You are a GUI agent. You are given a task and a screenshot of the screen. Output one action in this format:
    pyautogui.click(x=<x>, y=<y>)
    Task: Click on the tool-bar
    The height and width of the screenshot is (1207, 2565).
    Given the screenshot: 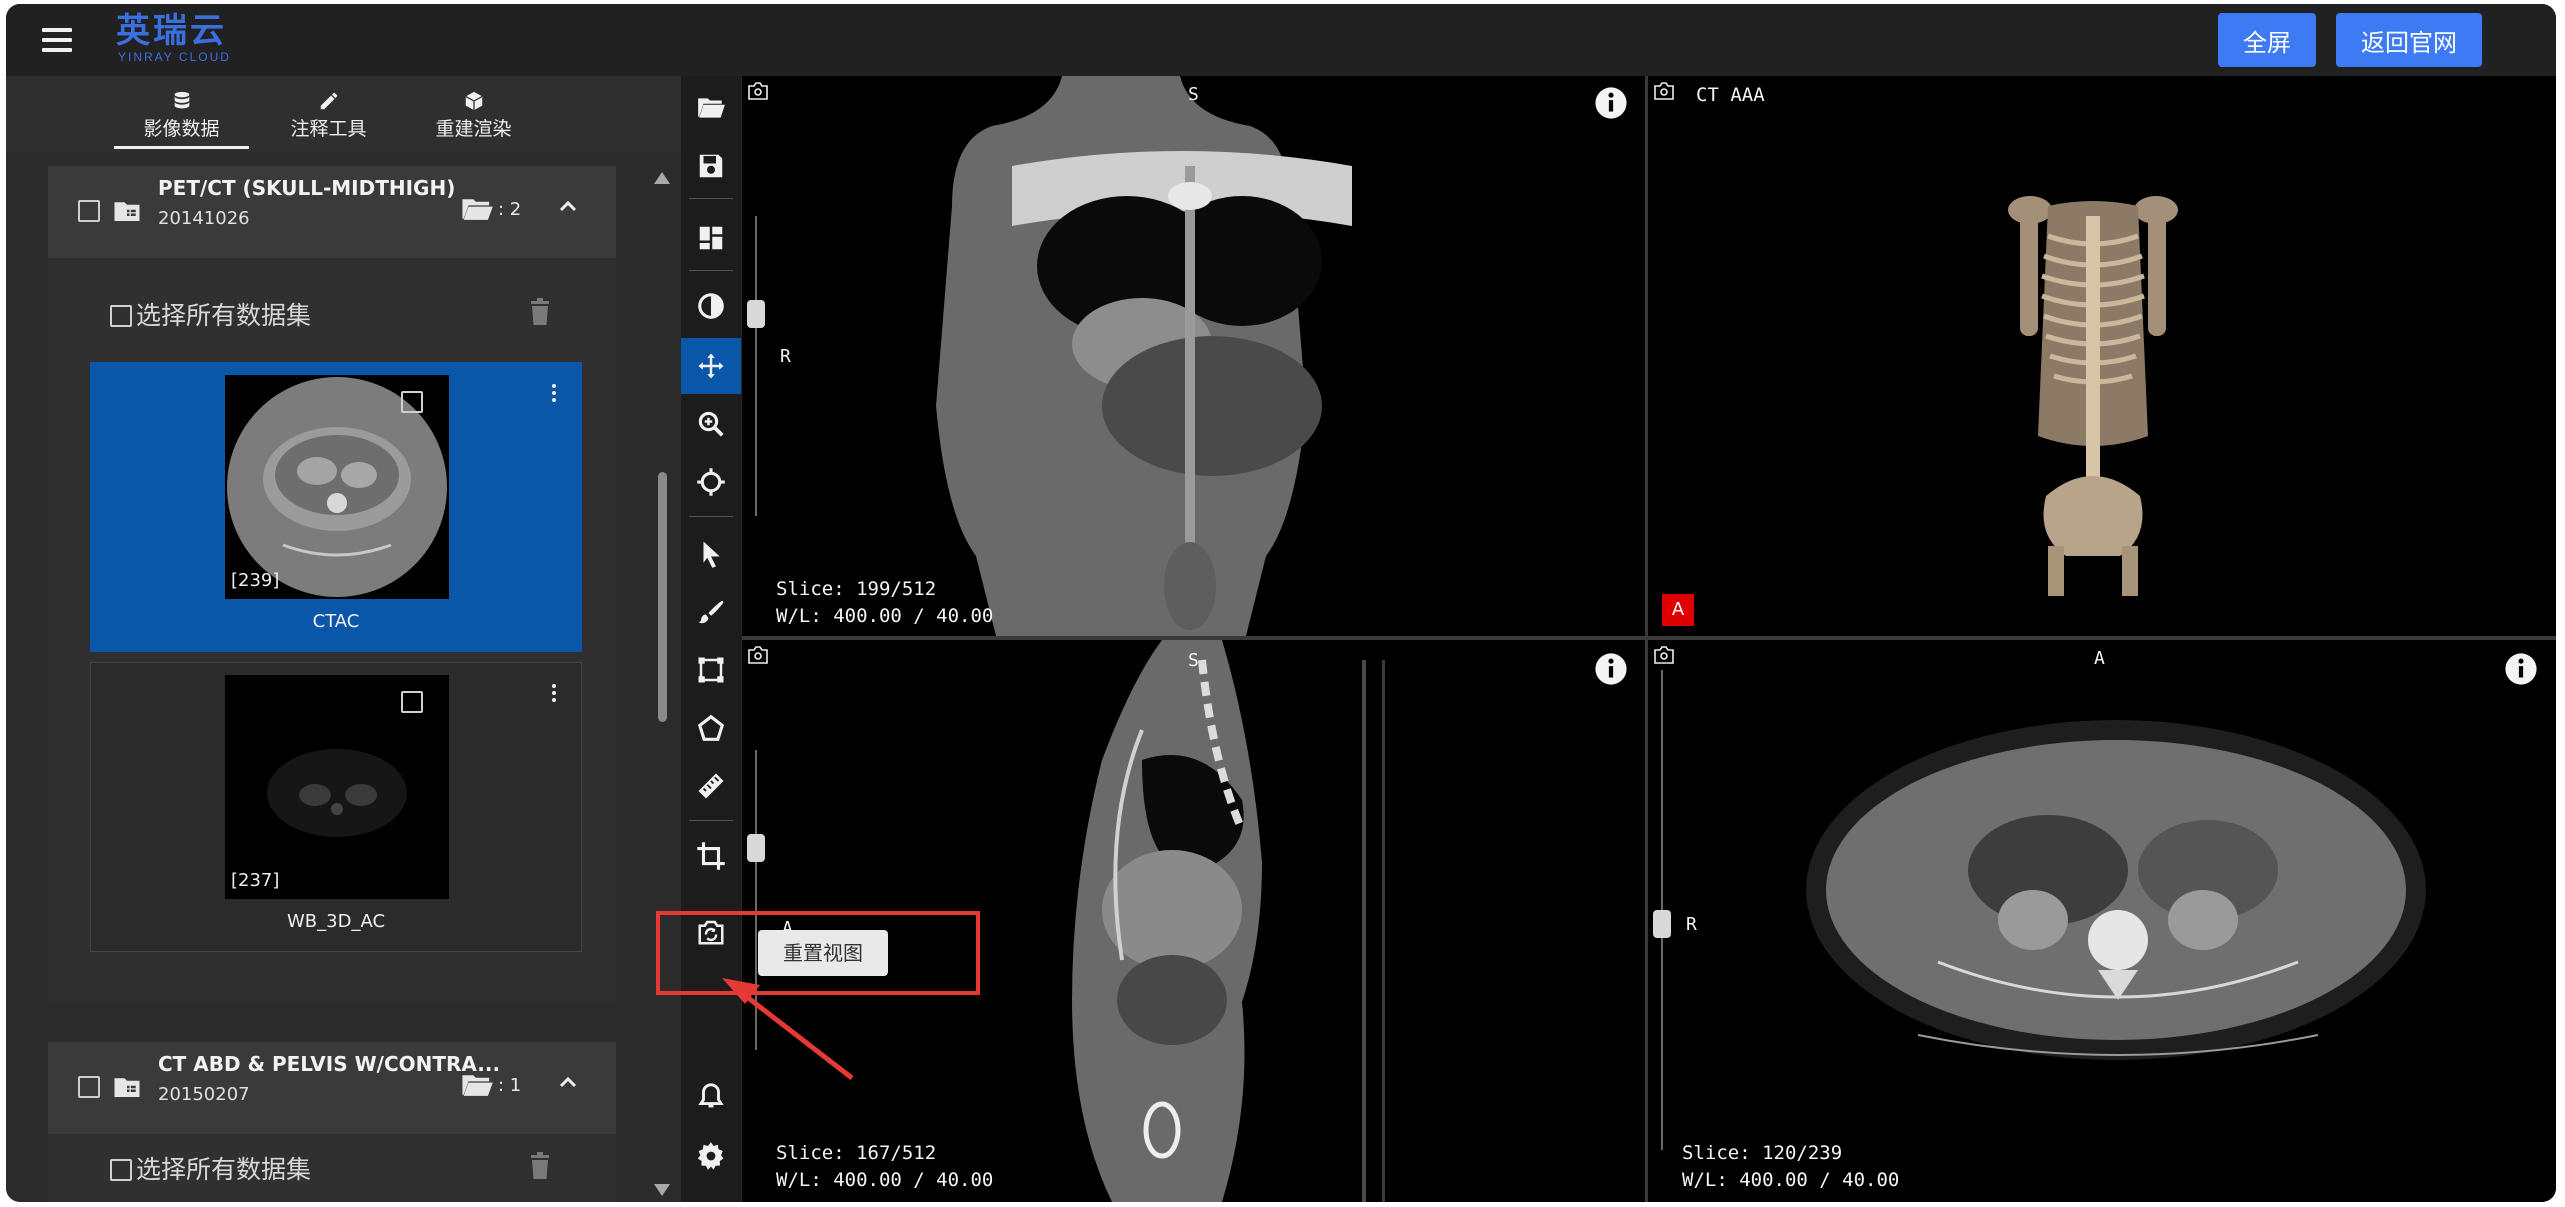 What is the action you would take?
    pyautogui.click(x=711, y=639)
    